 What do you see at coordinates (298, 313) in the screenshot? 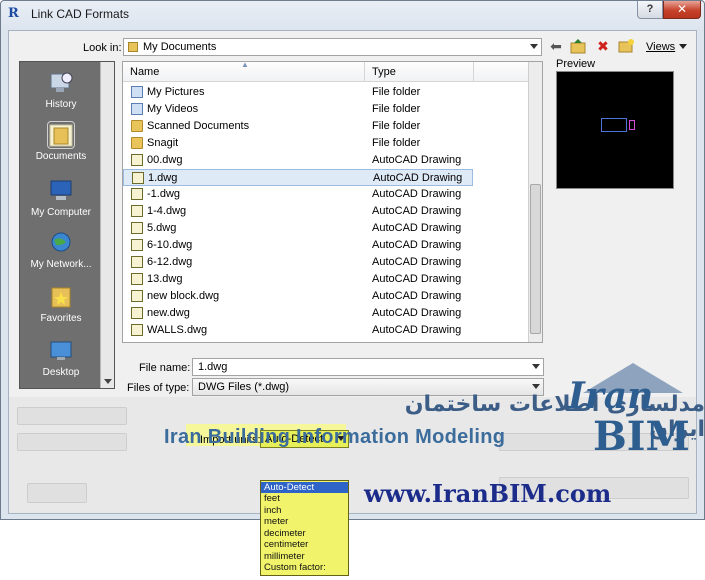
I see `file-row: new.dwg AutoCAD Drawing` at bounding box center [298, 313].